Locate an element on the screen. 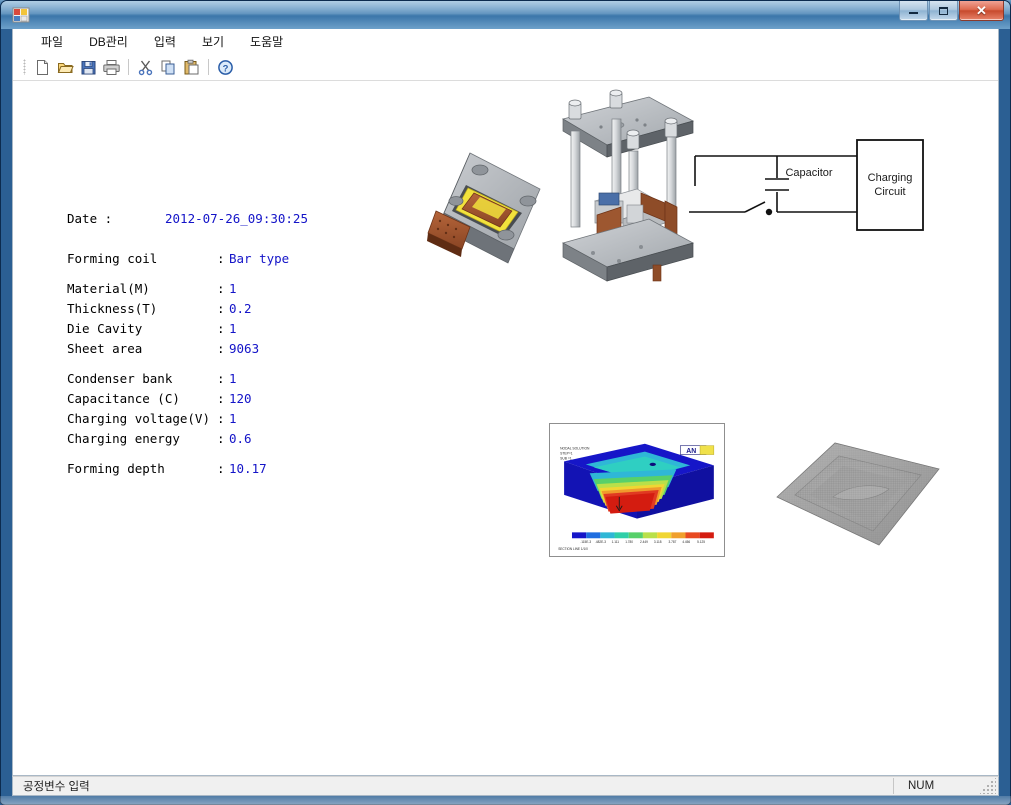 The height and width of the screenshot is (805, 1011). fea-legend-tick-2: 1.111 is located at coordinates (616, 542).